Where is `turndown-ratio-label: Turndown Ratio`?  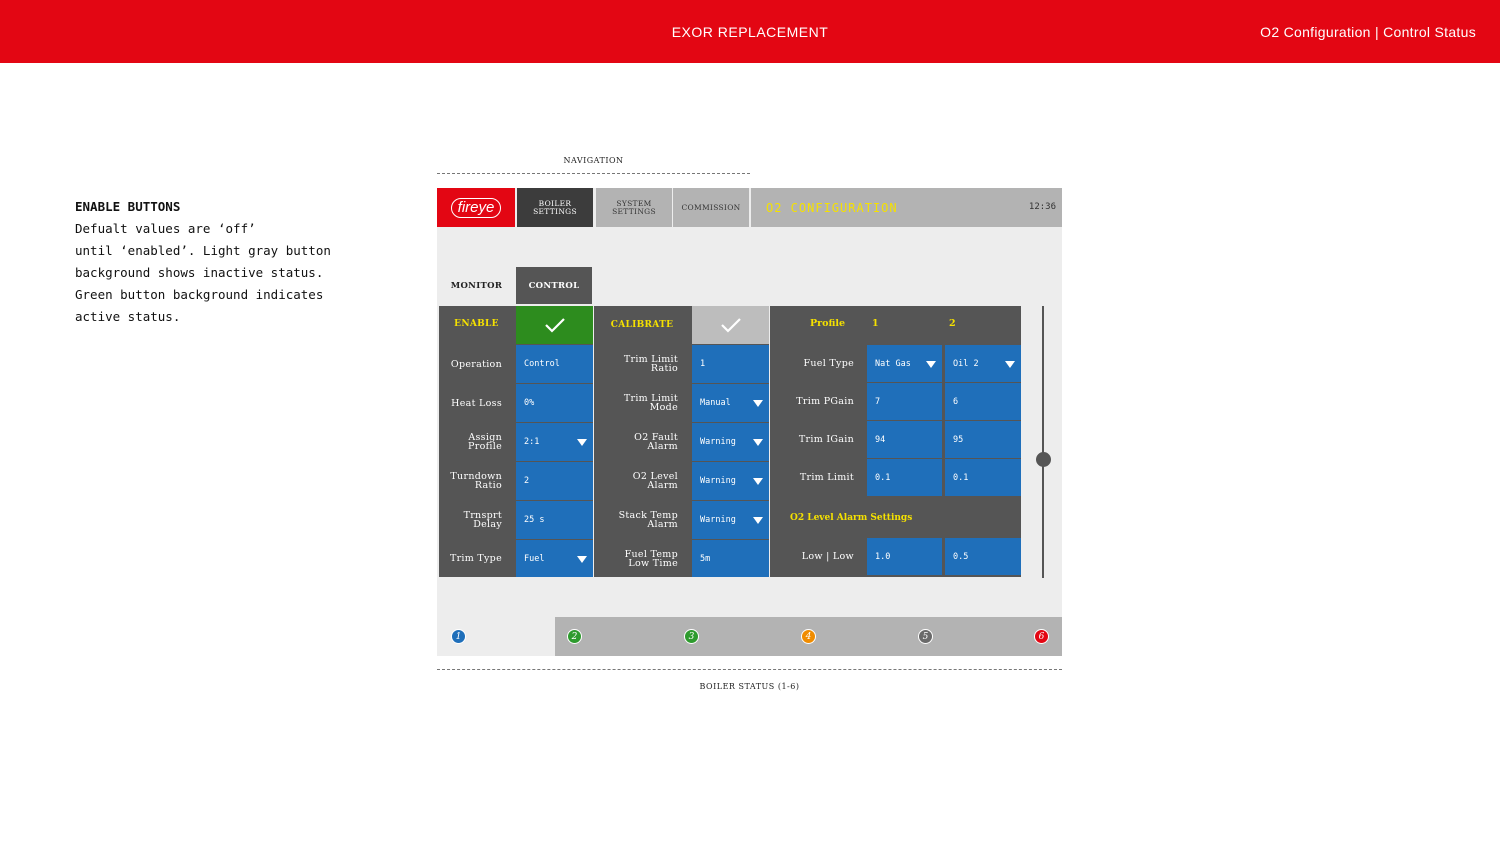 turndown-ratio-label: Turndown Ratio is located at coordinates (476, 481).